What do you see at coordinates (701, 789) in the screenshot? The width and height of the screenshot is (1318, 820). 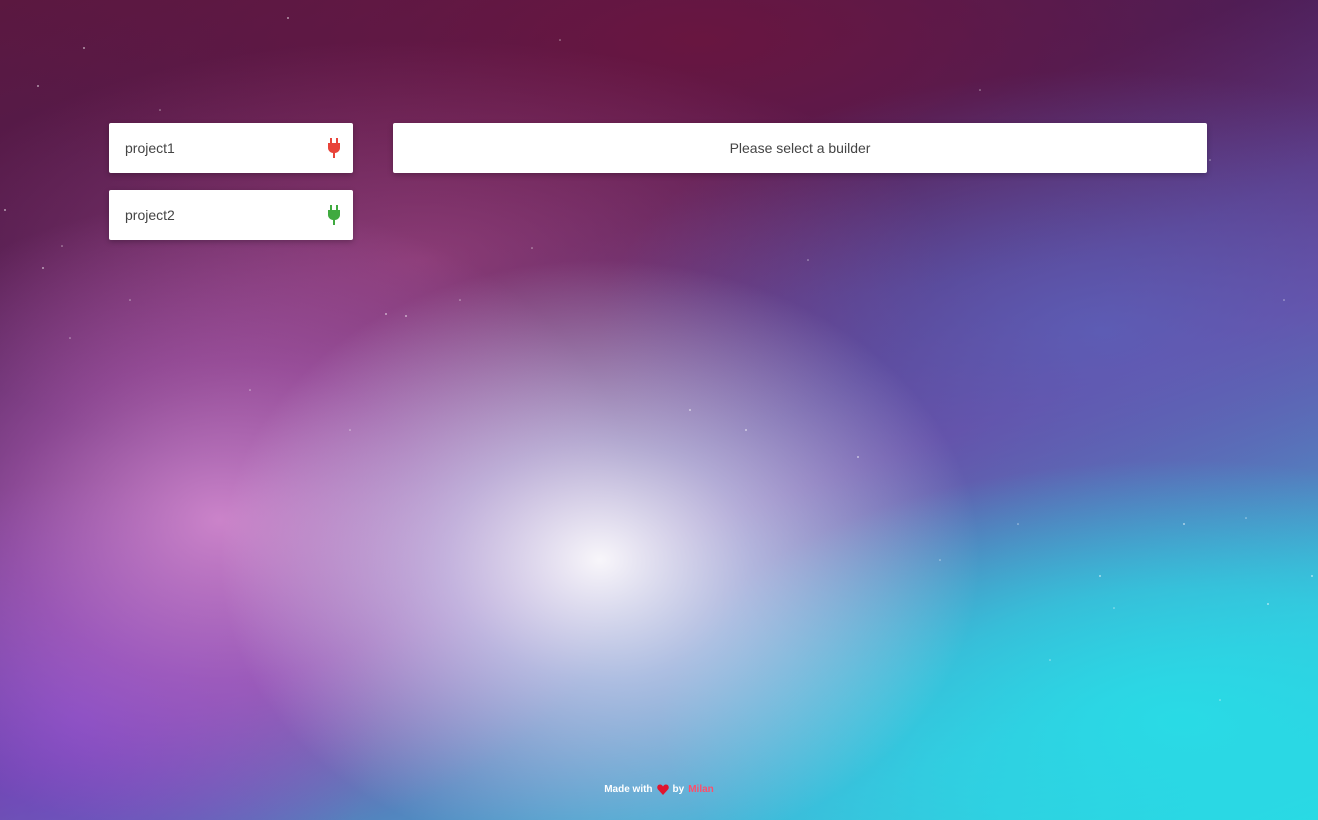 I see `author-link: Milan` at bounding box center [701, 789].